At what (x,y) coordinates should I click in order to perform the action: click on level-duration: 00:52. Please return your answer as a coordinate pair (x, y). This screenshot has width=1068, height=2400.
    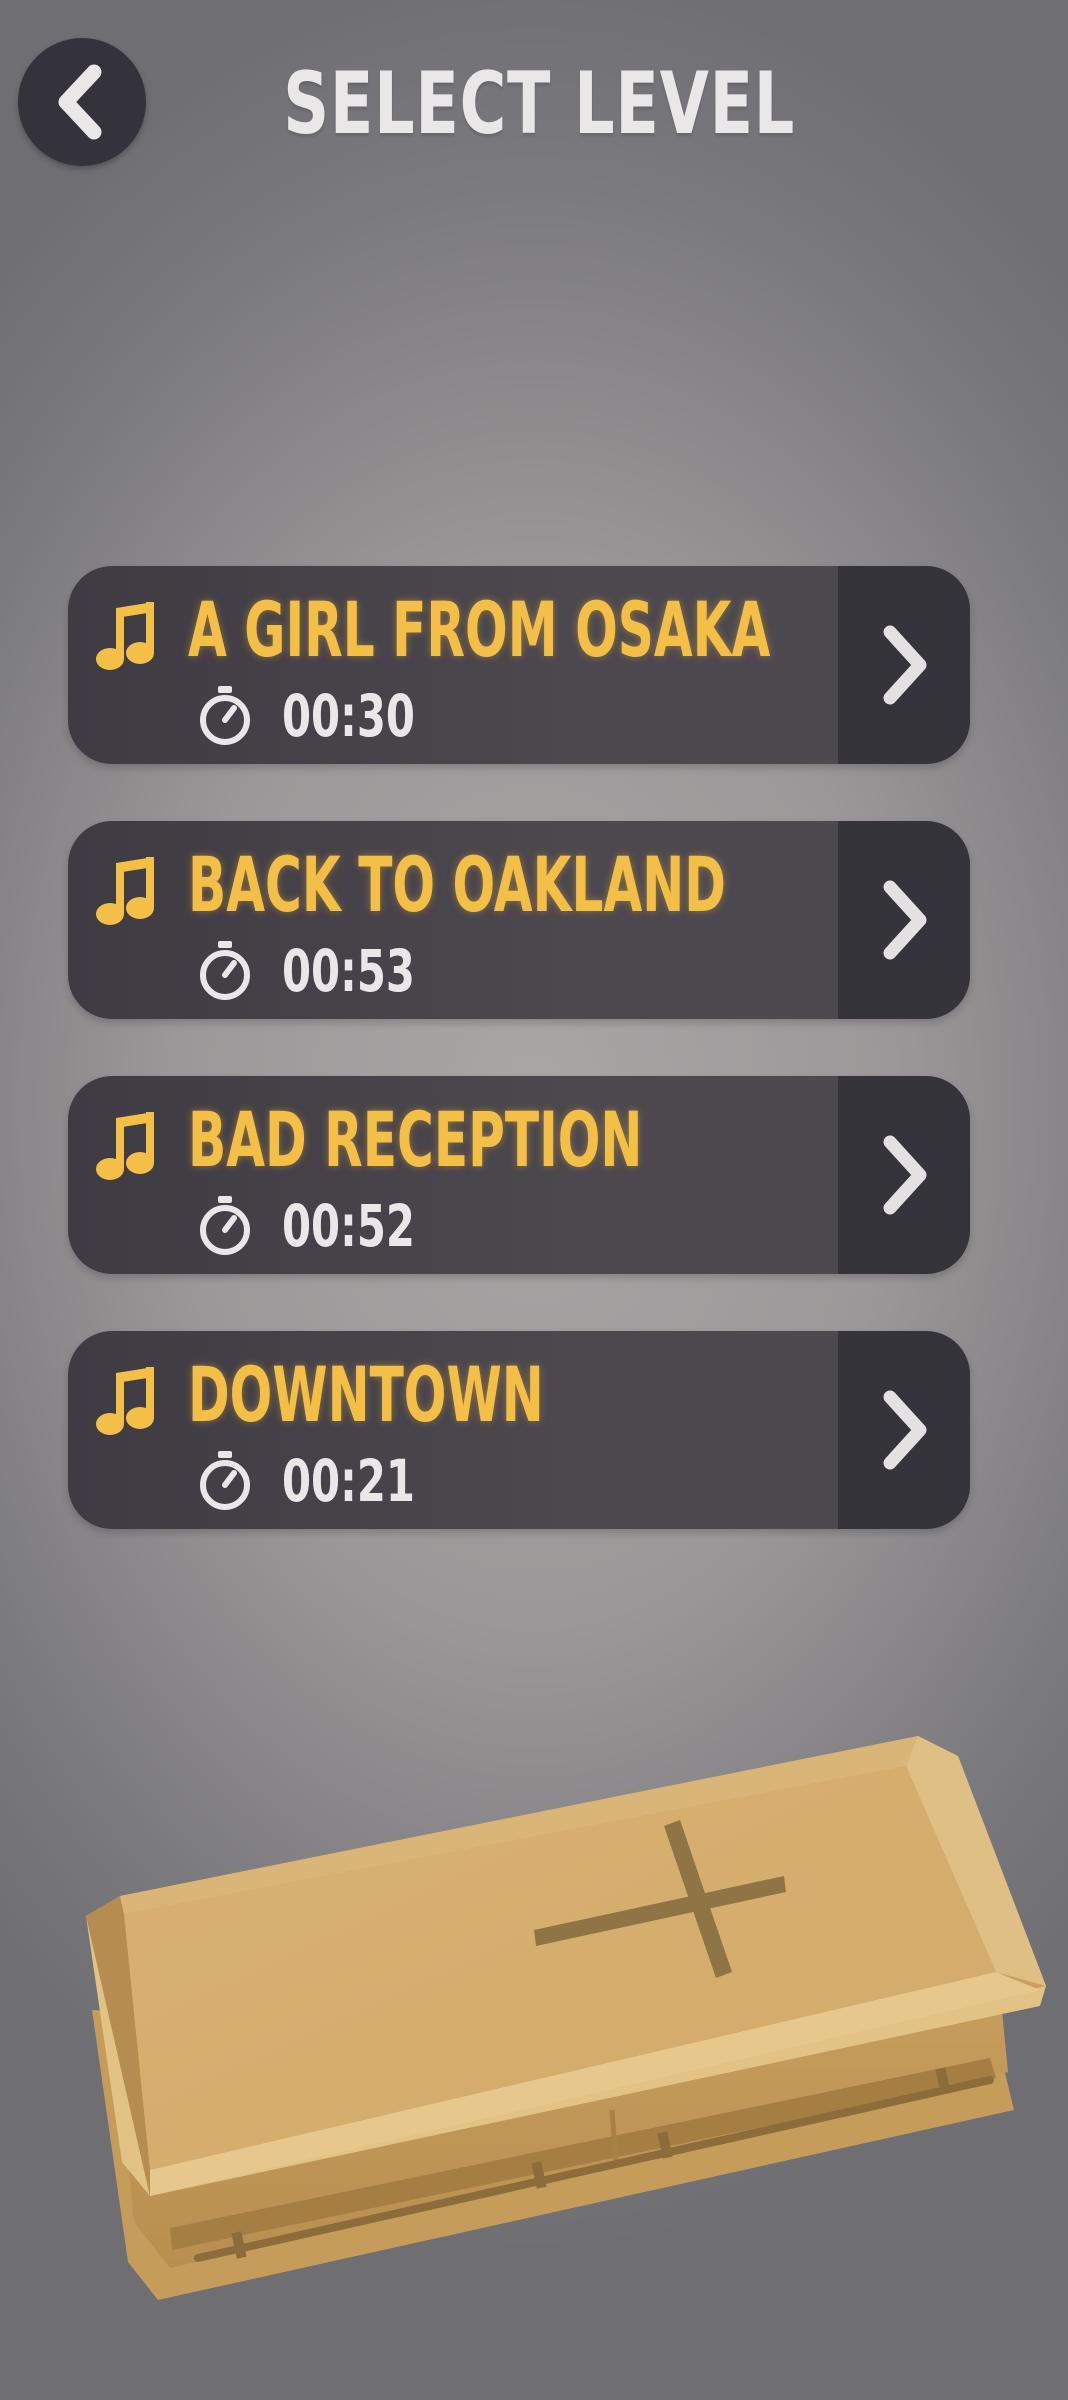
    Looking at the image, I should click on (348, 1226).